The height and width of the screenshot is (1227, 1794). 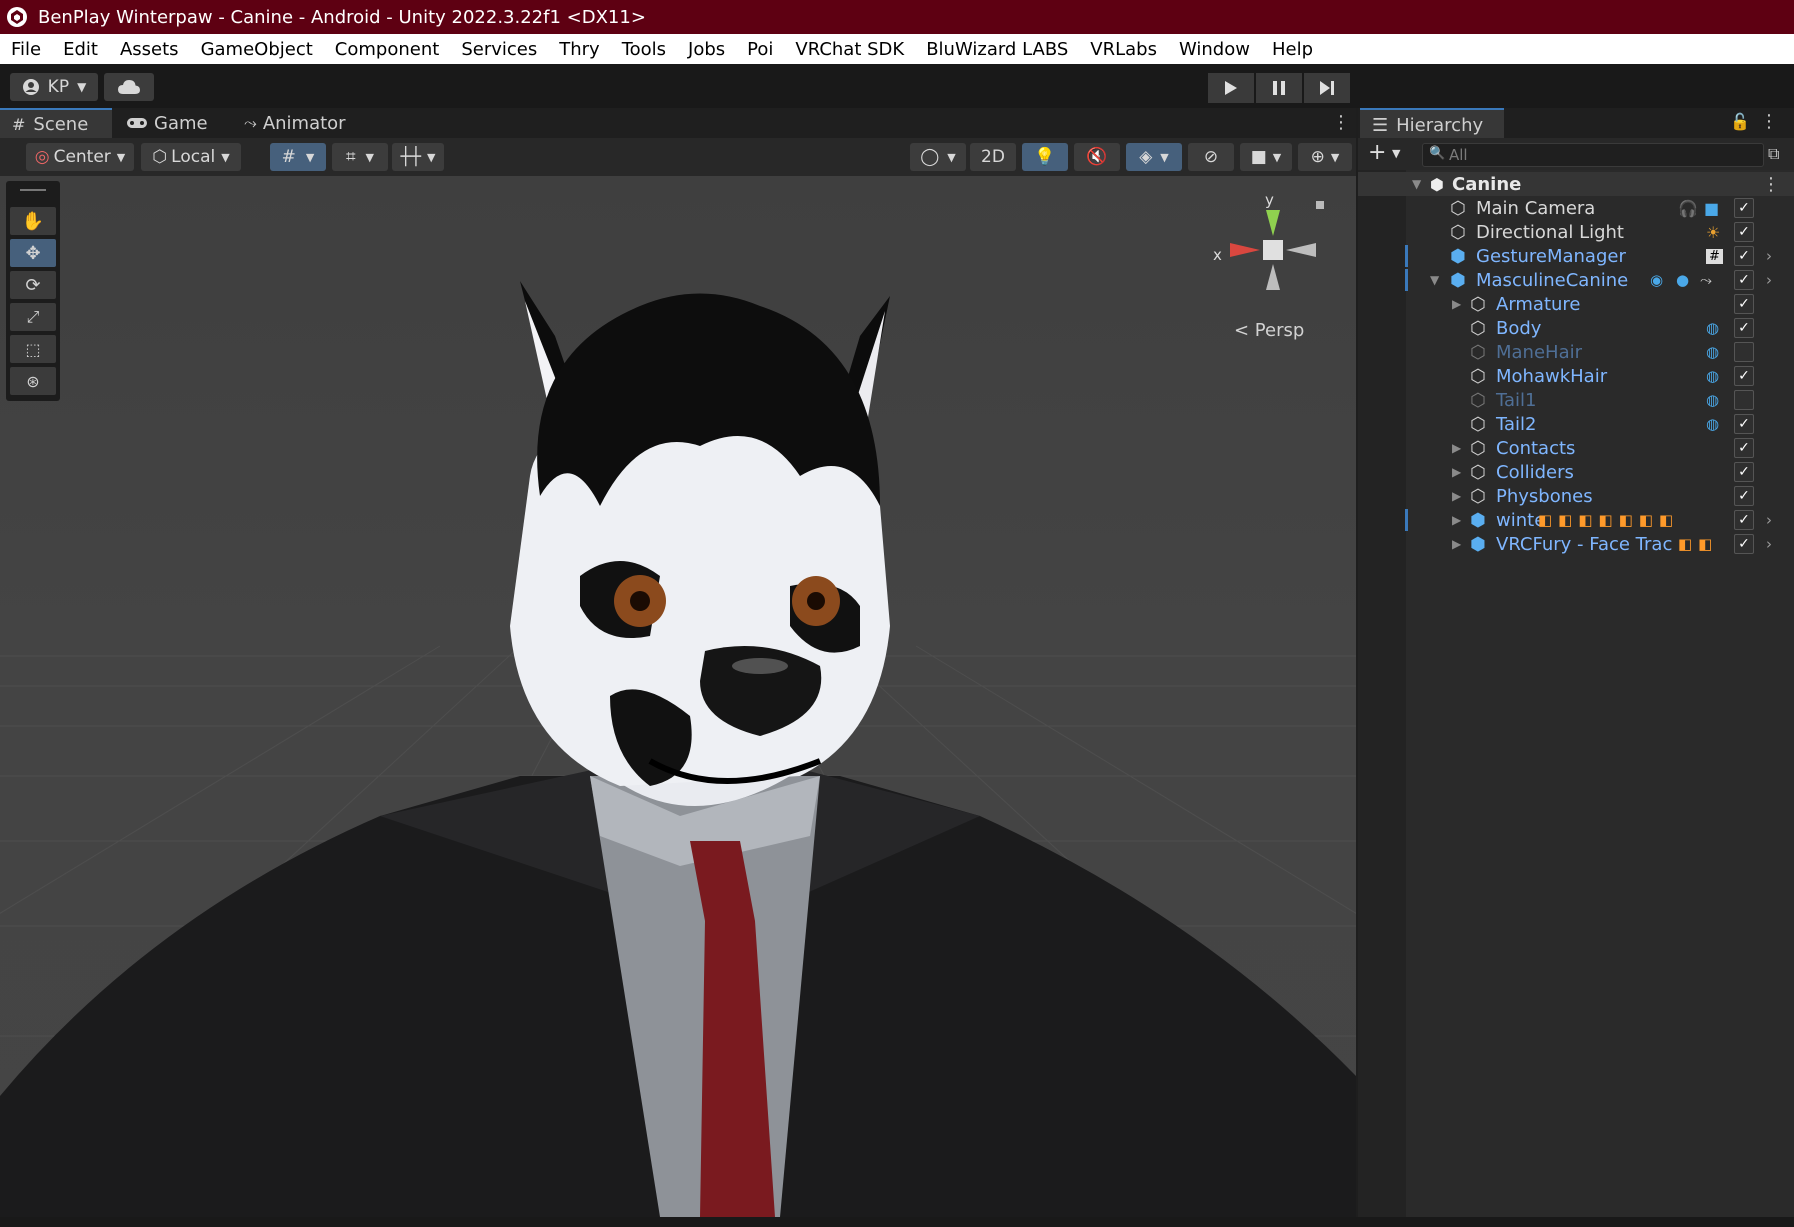 I want to click on chevron-down-icon: ▼, so click(x=1396, y=153).